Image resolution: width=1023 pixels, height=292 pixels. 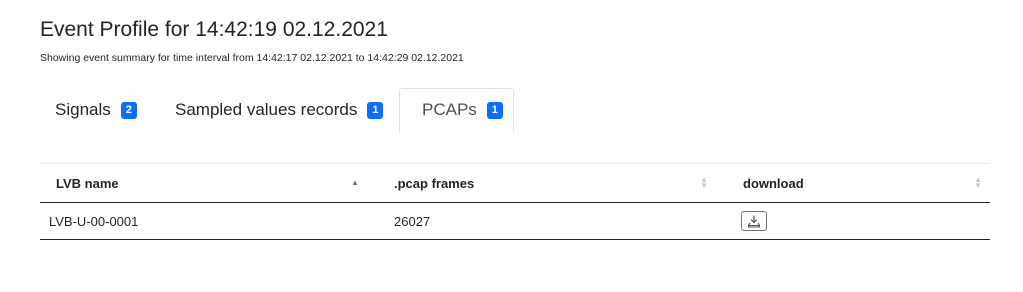 I want to click on column-header-download-label: download, so click(x=773, y=183).